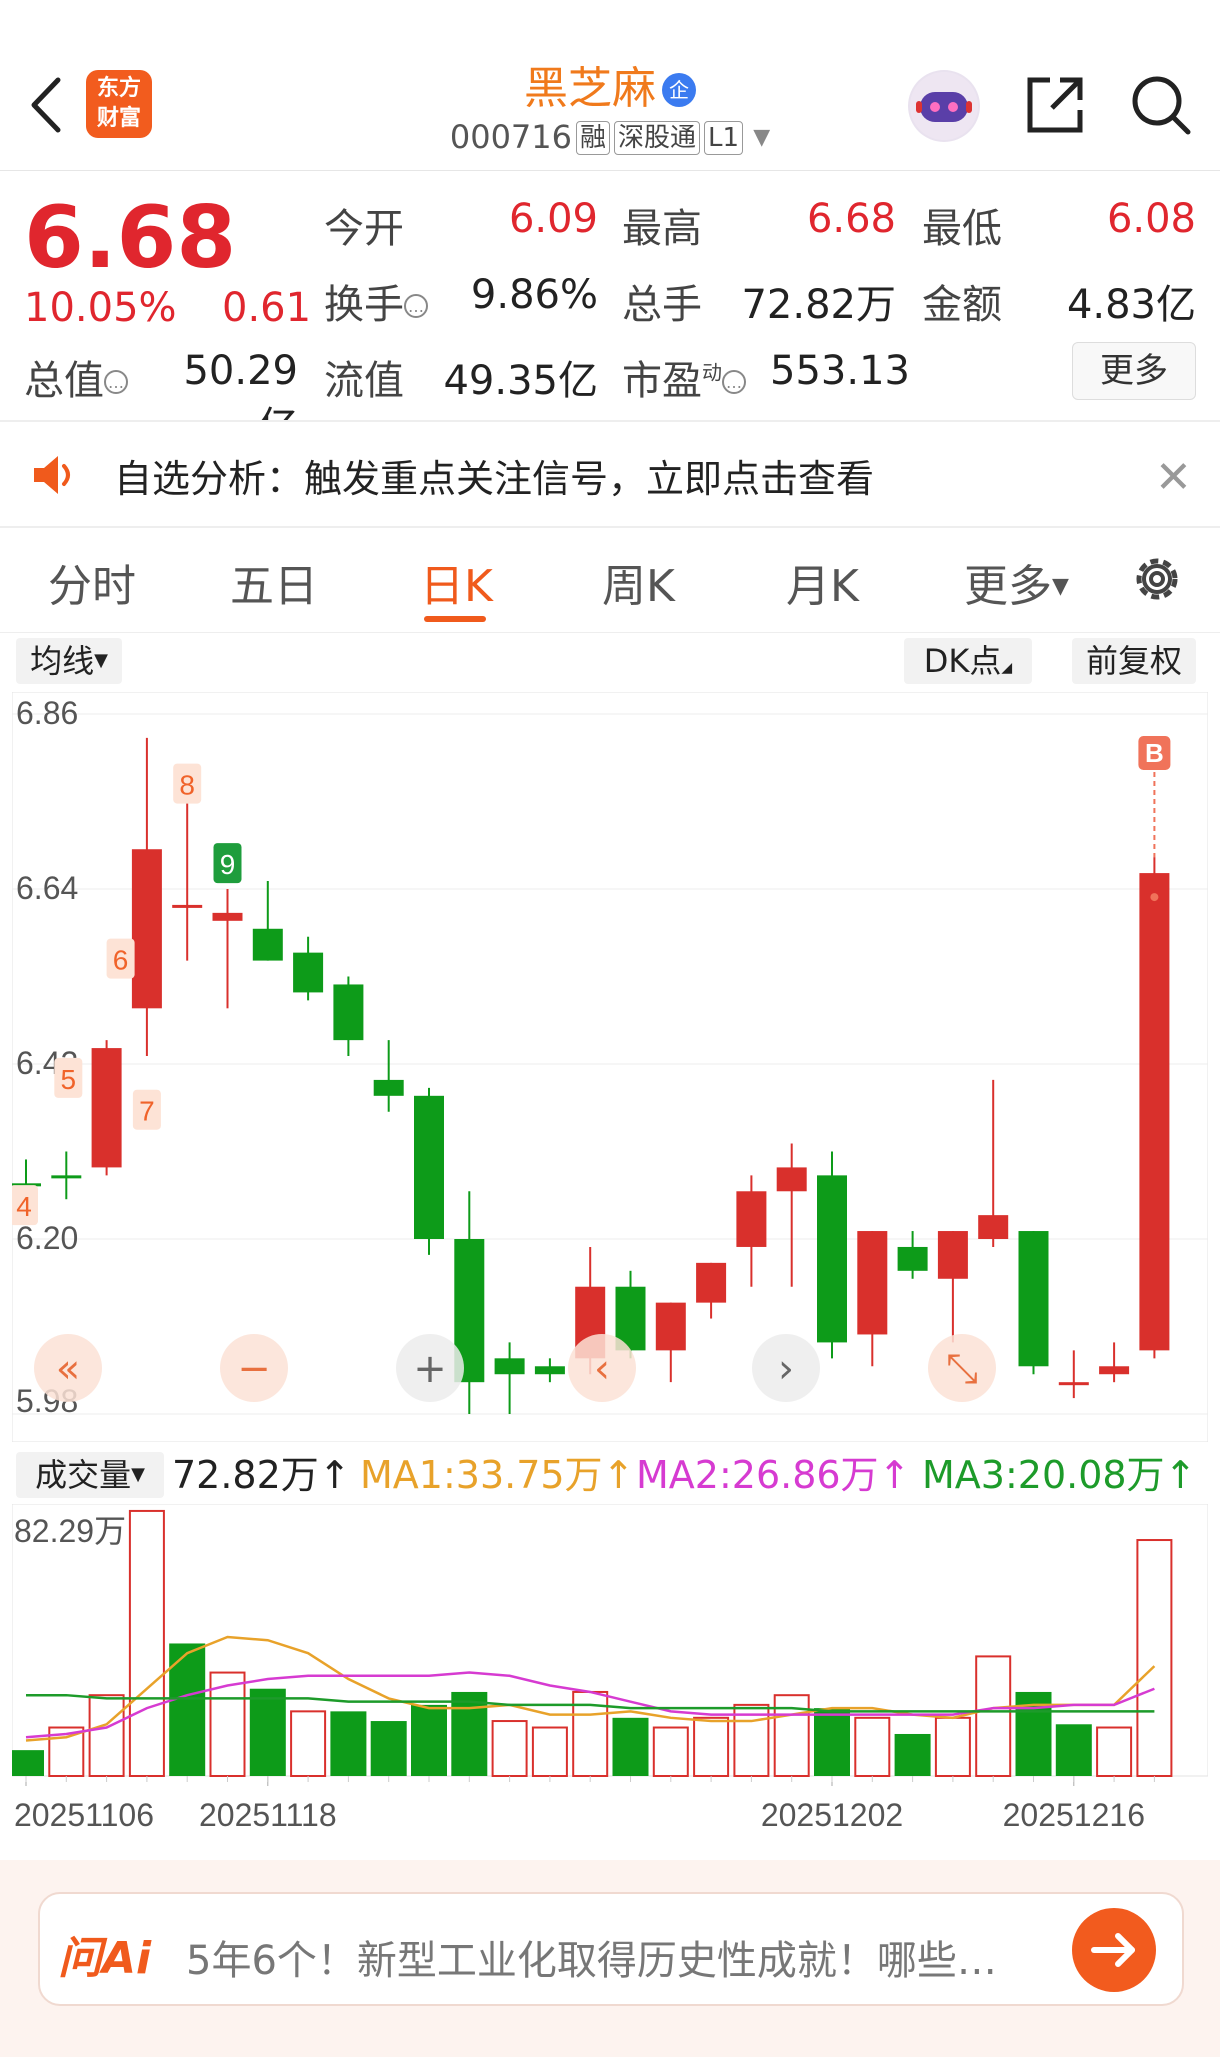 The height and width of the screenshot is (2057, 1220). I want to click on sequence-marker-label: 4, so click(24, 1206).